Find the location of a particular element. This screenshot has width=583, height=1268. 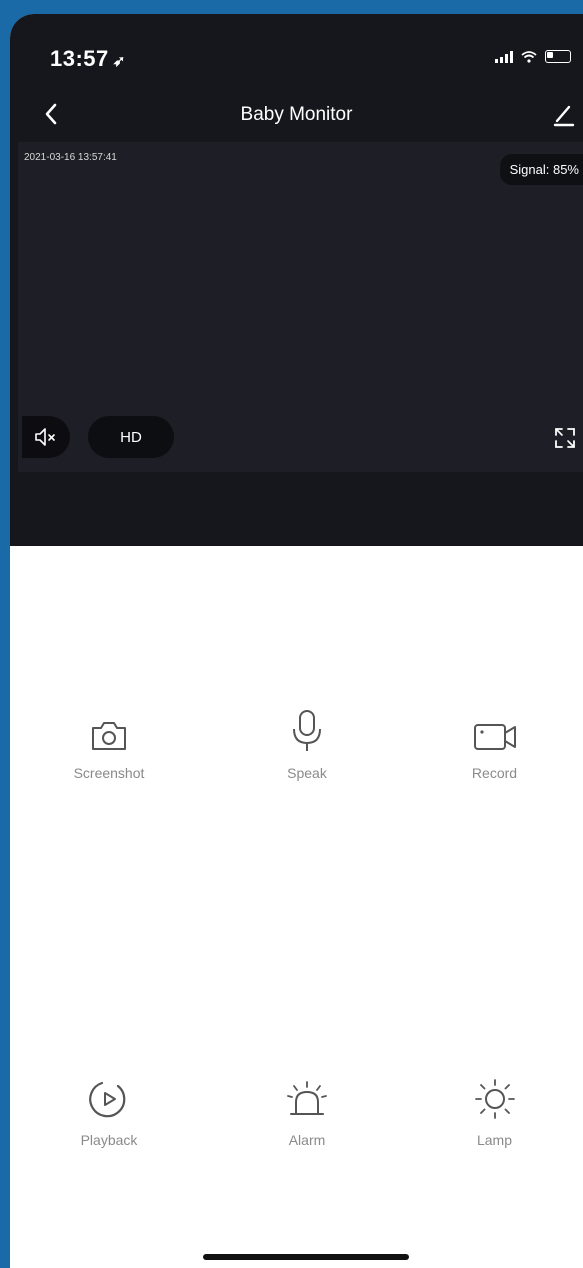

camera-icon is located at coordinates (109, 736).